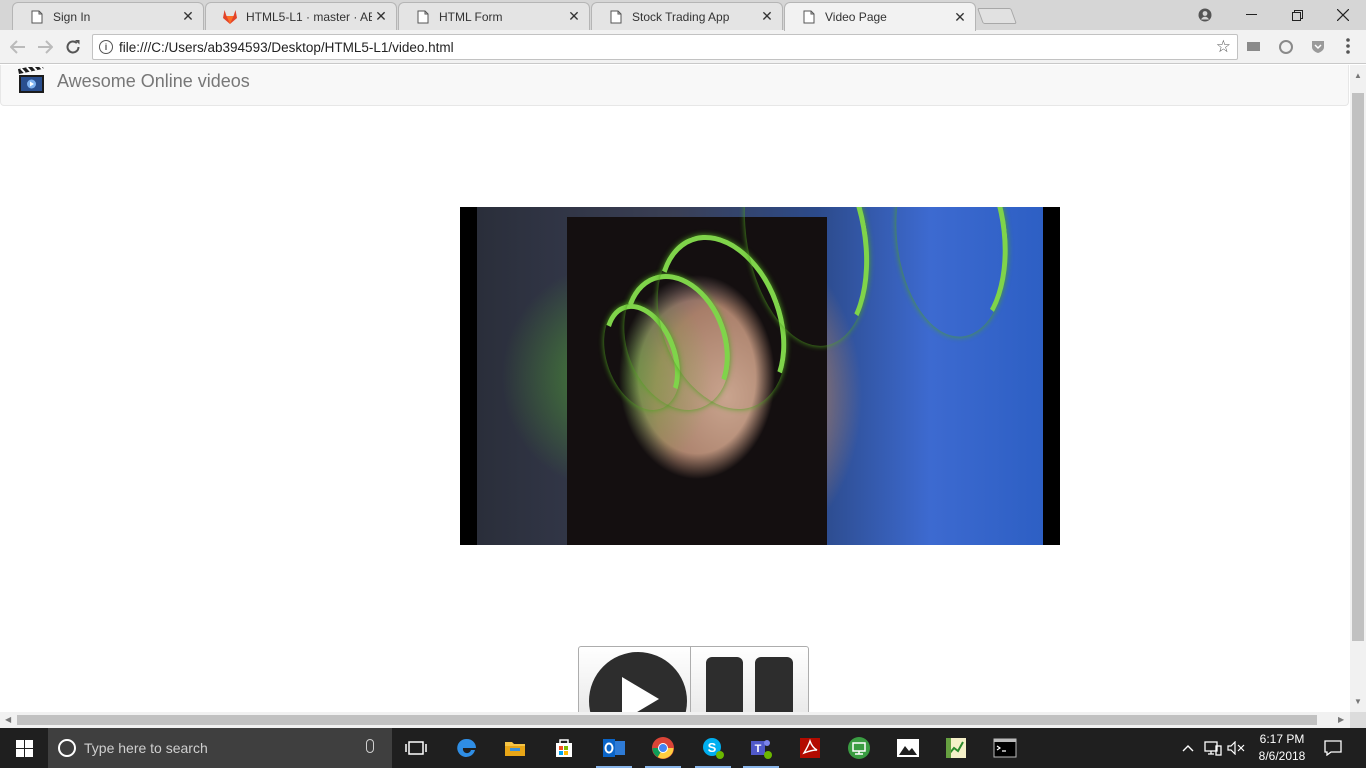 Image resolution: width=1366 pixels, height=768 pixels. What do you see at coordinates (1358, 367) in the screenshot?
I see `vertical-scroll-thumb` at bounding box center [1358, 367].